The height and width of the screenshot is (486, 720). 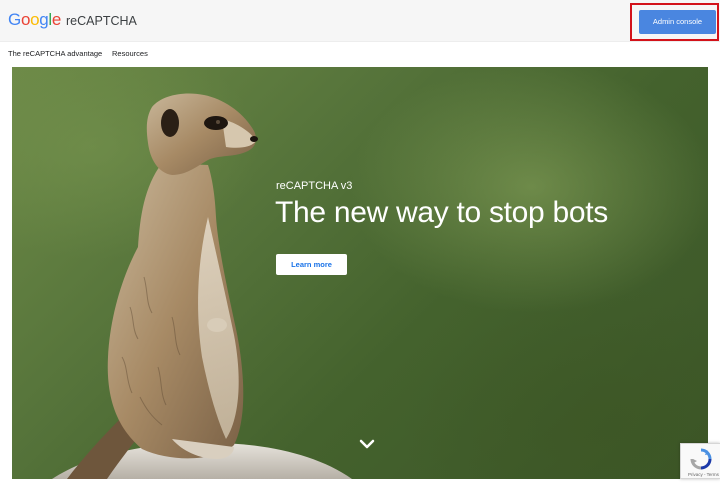 What do you see at coordinates (311, 264) in the screenshot?
I see `learn-more-button: Learn more` at bounding box center [311, 264].